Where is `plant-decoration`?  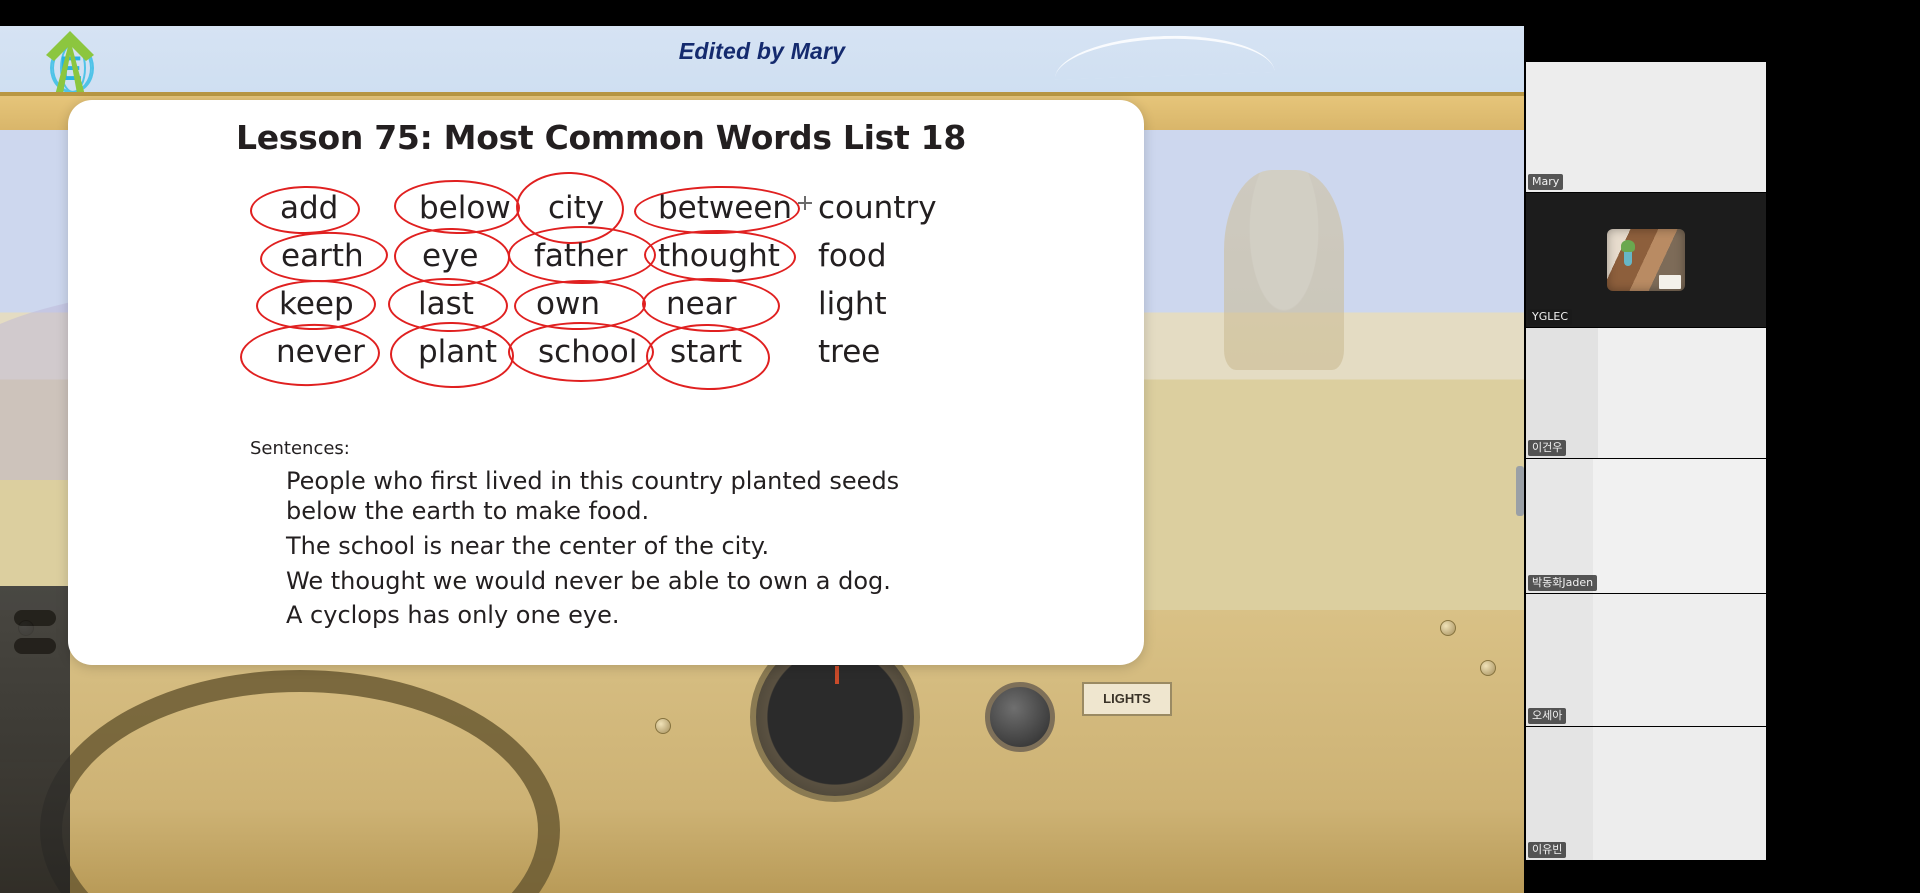
plant-decoration is located at coordinates (1628, 253).